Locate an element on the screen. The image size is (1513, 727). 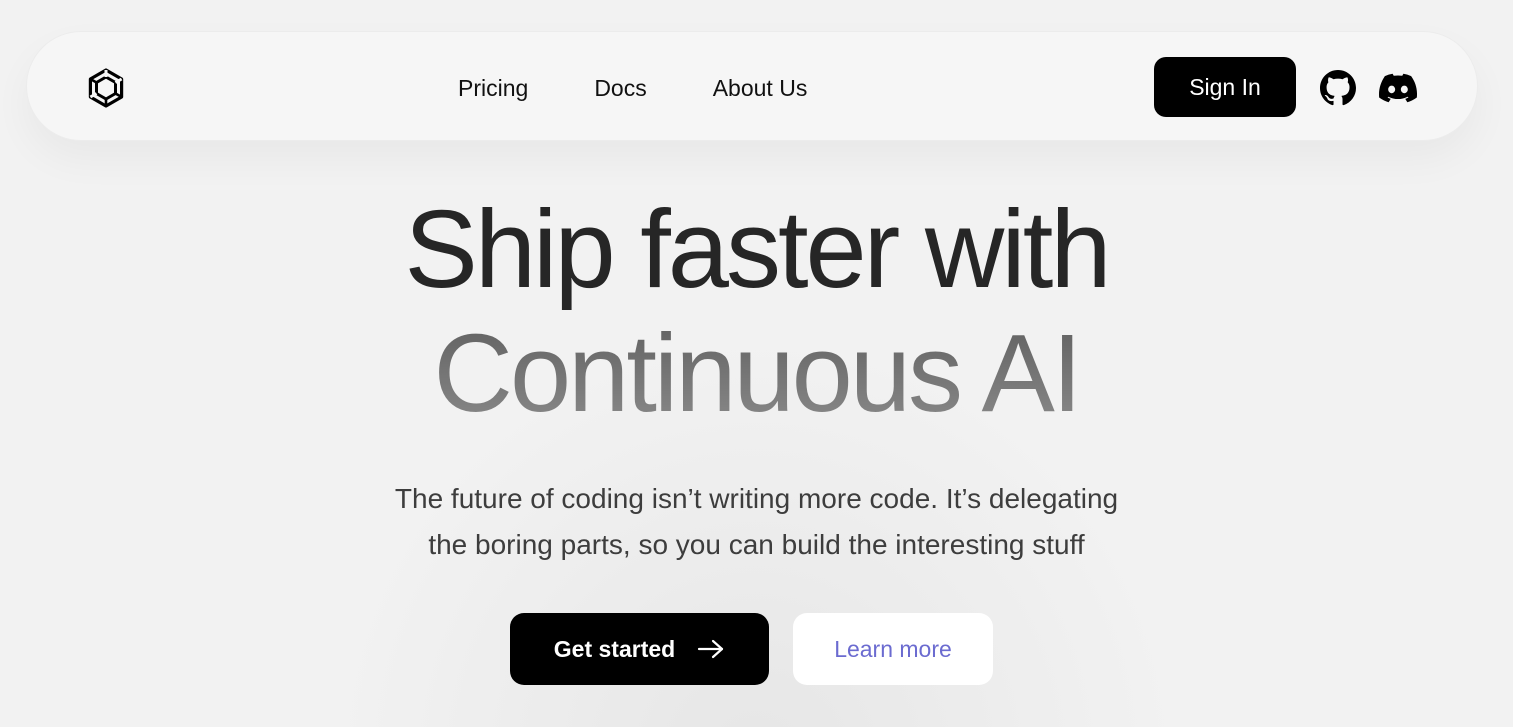
discord-link is located at coordinates (1398, 88).